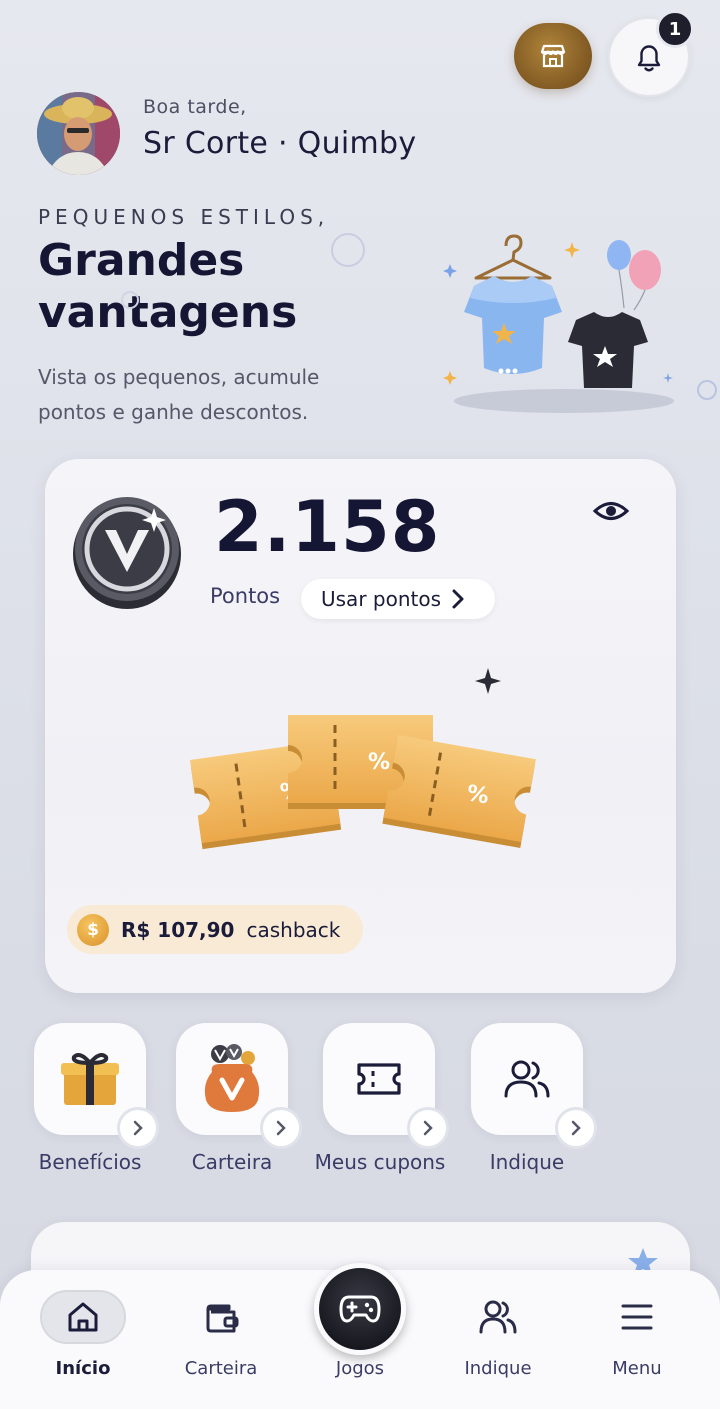 This screenshot has height=1409, width=720. Describe the element at coordinates (83, 1368) in the screenshot. I see `nav-label: Início` at that location.